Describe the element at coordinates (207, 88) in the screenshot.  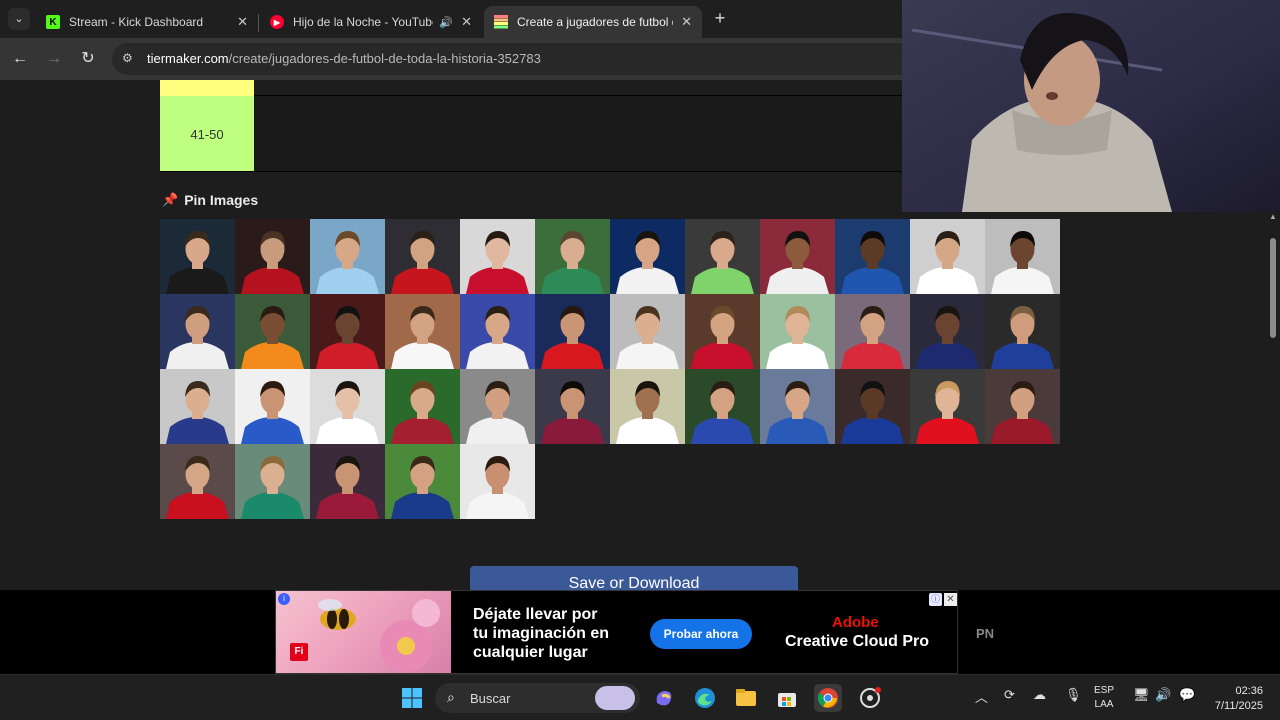
I see `tier-label-previous` at that location.